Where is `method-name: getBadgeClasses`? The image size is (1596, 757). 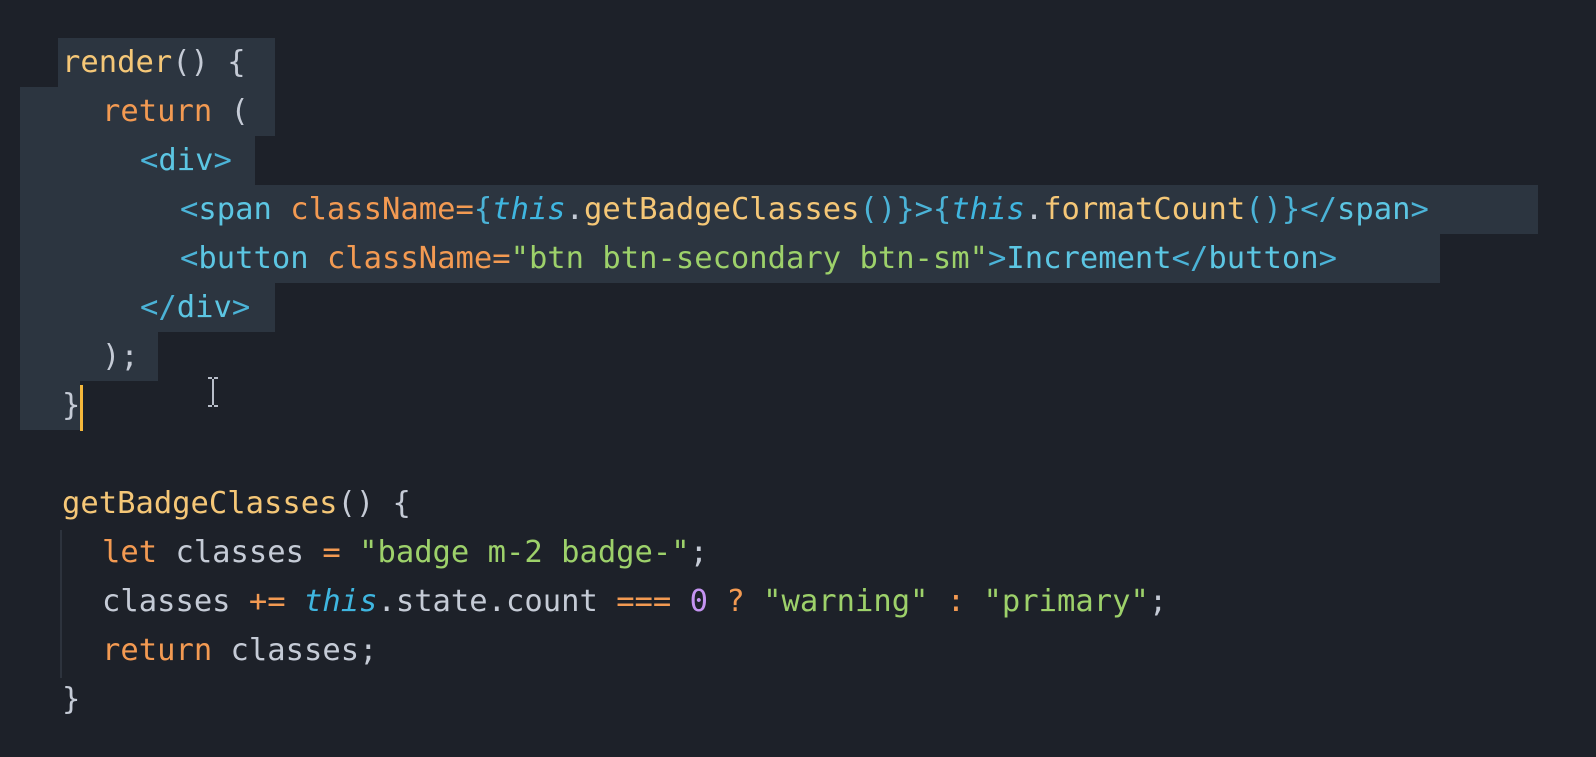 method-name: getBadgeClasses is located at coordinates (722, 209).